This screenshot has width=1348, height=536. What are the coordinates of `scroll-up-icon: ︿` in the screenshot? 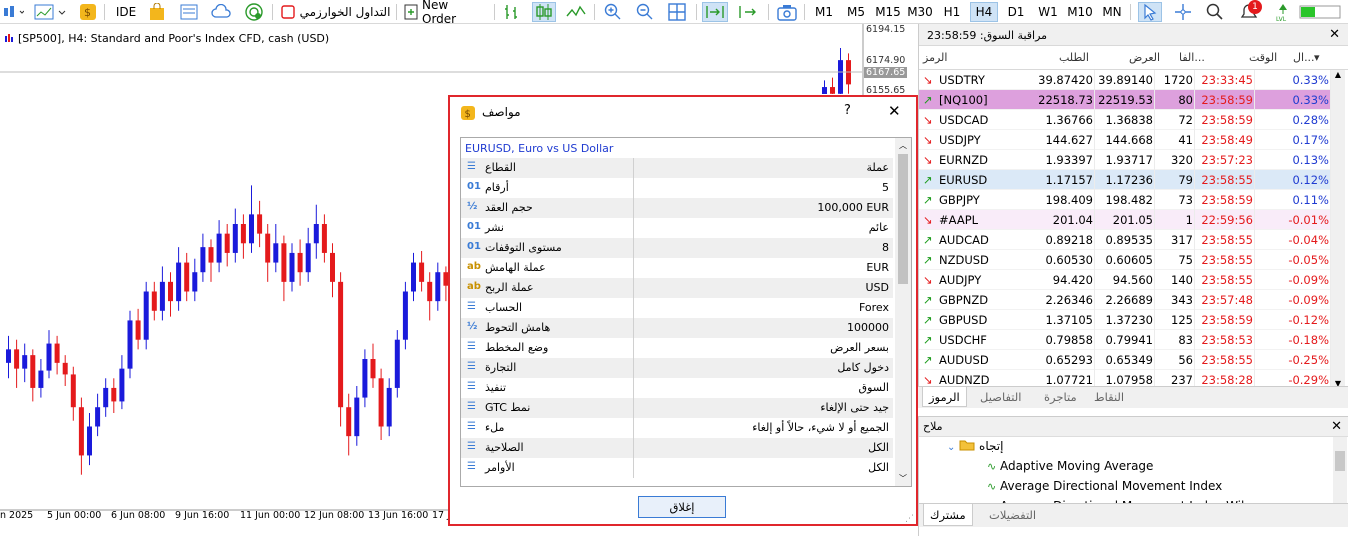 It's located at (903, 145).